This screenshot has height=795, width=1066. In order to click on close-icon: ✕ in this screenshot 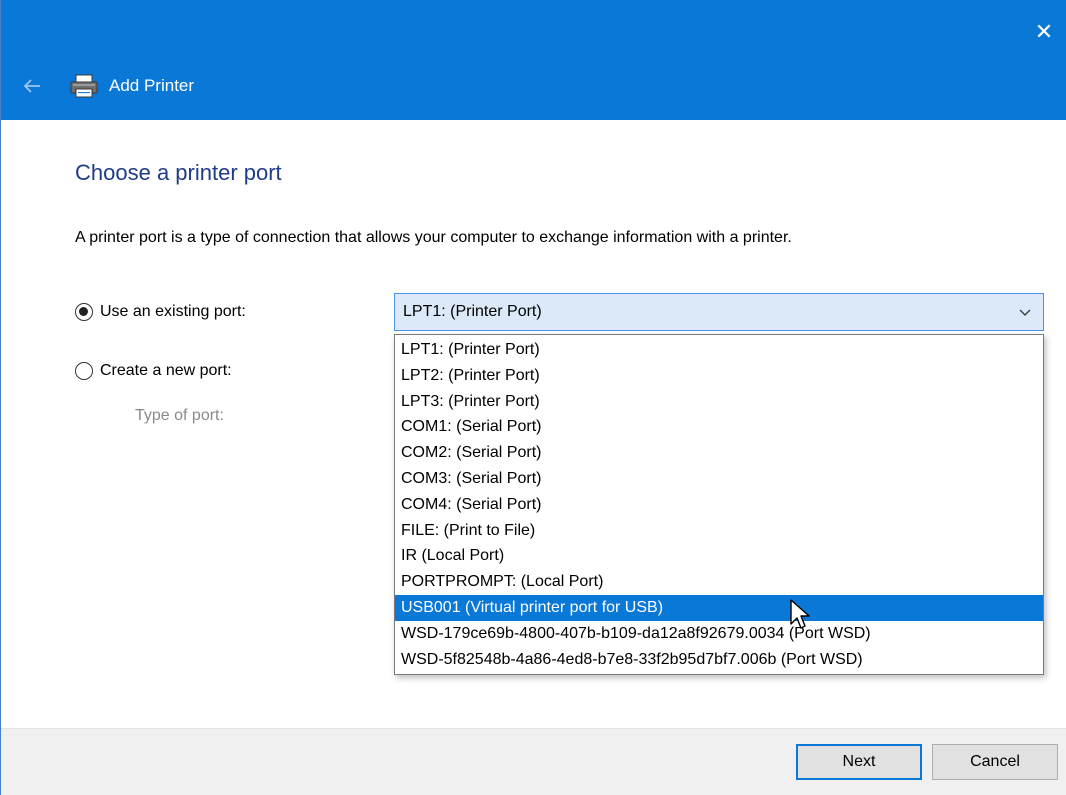, I will do `click(1044, 31)`.